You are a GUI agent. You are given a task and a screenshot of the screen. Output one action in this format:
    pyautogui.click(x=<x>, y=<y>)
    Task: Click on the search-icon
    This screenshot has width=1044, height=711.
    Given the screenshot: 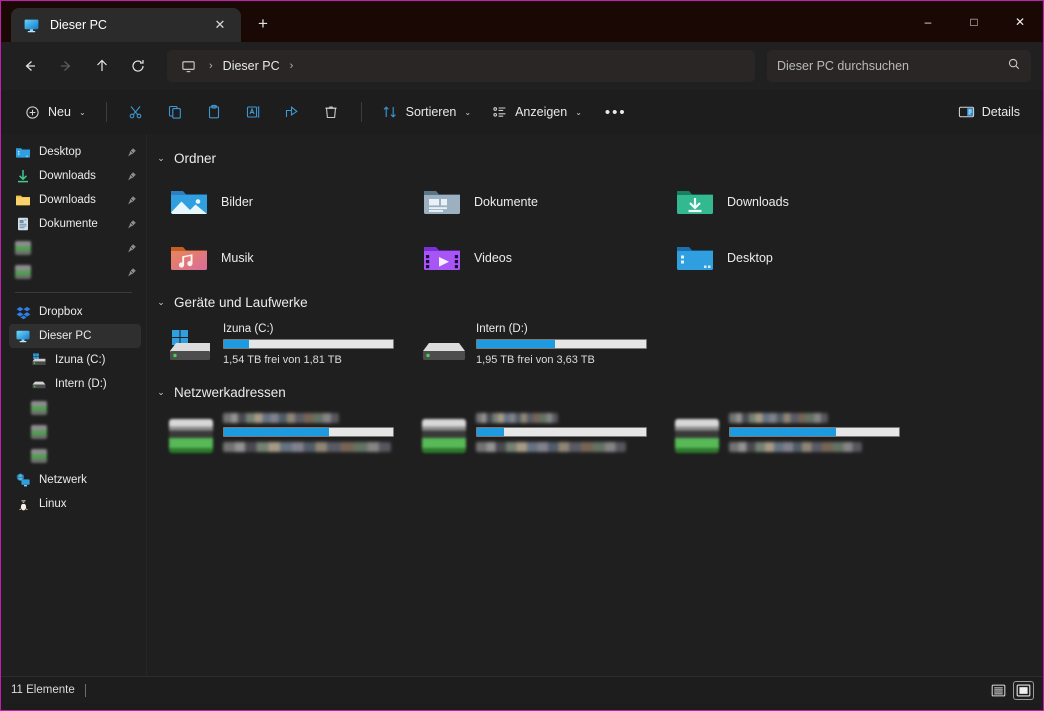 What is the action you would take?
    pyautogui.click(x=1014, y=66)
    